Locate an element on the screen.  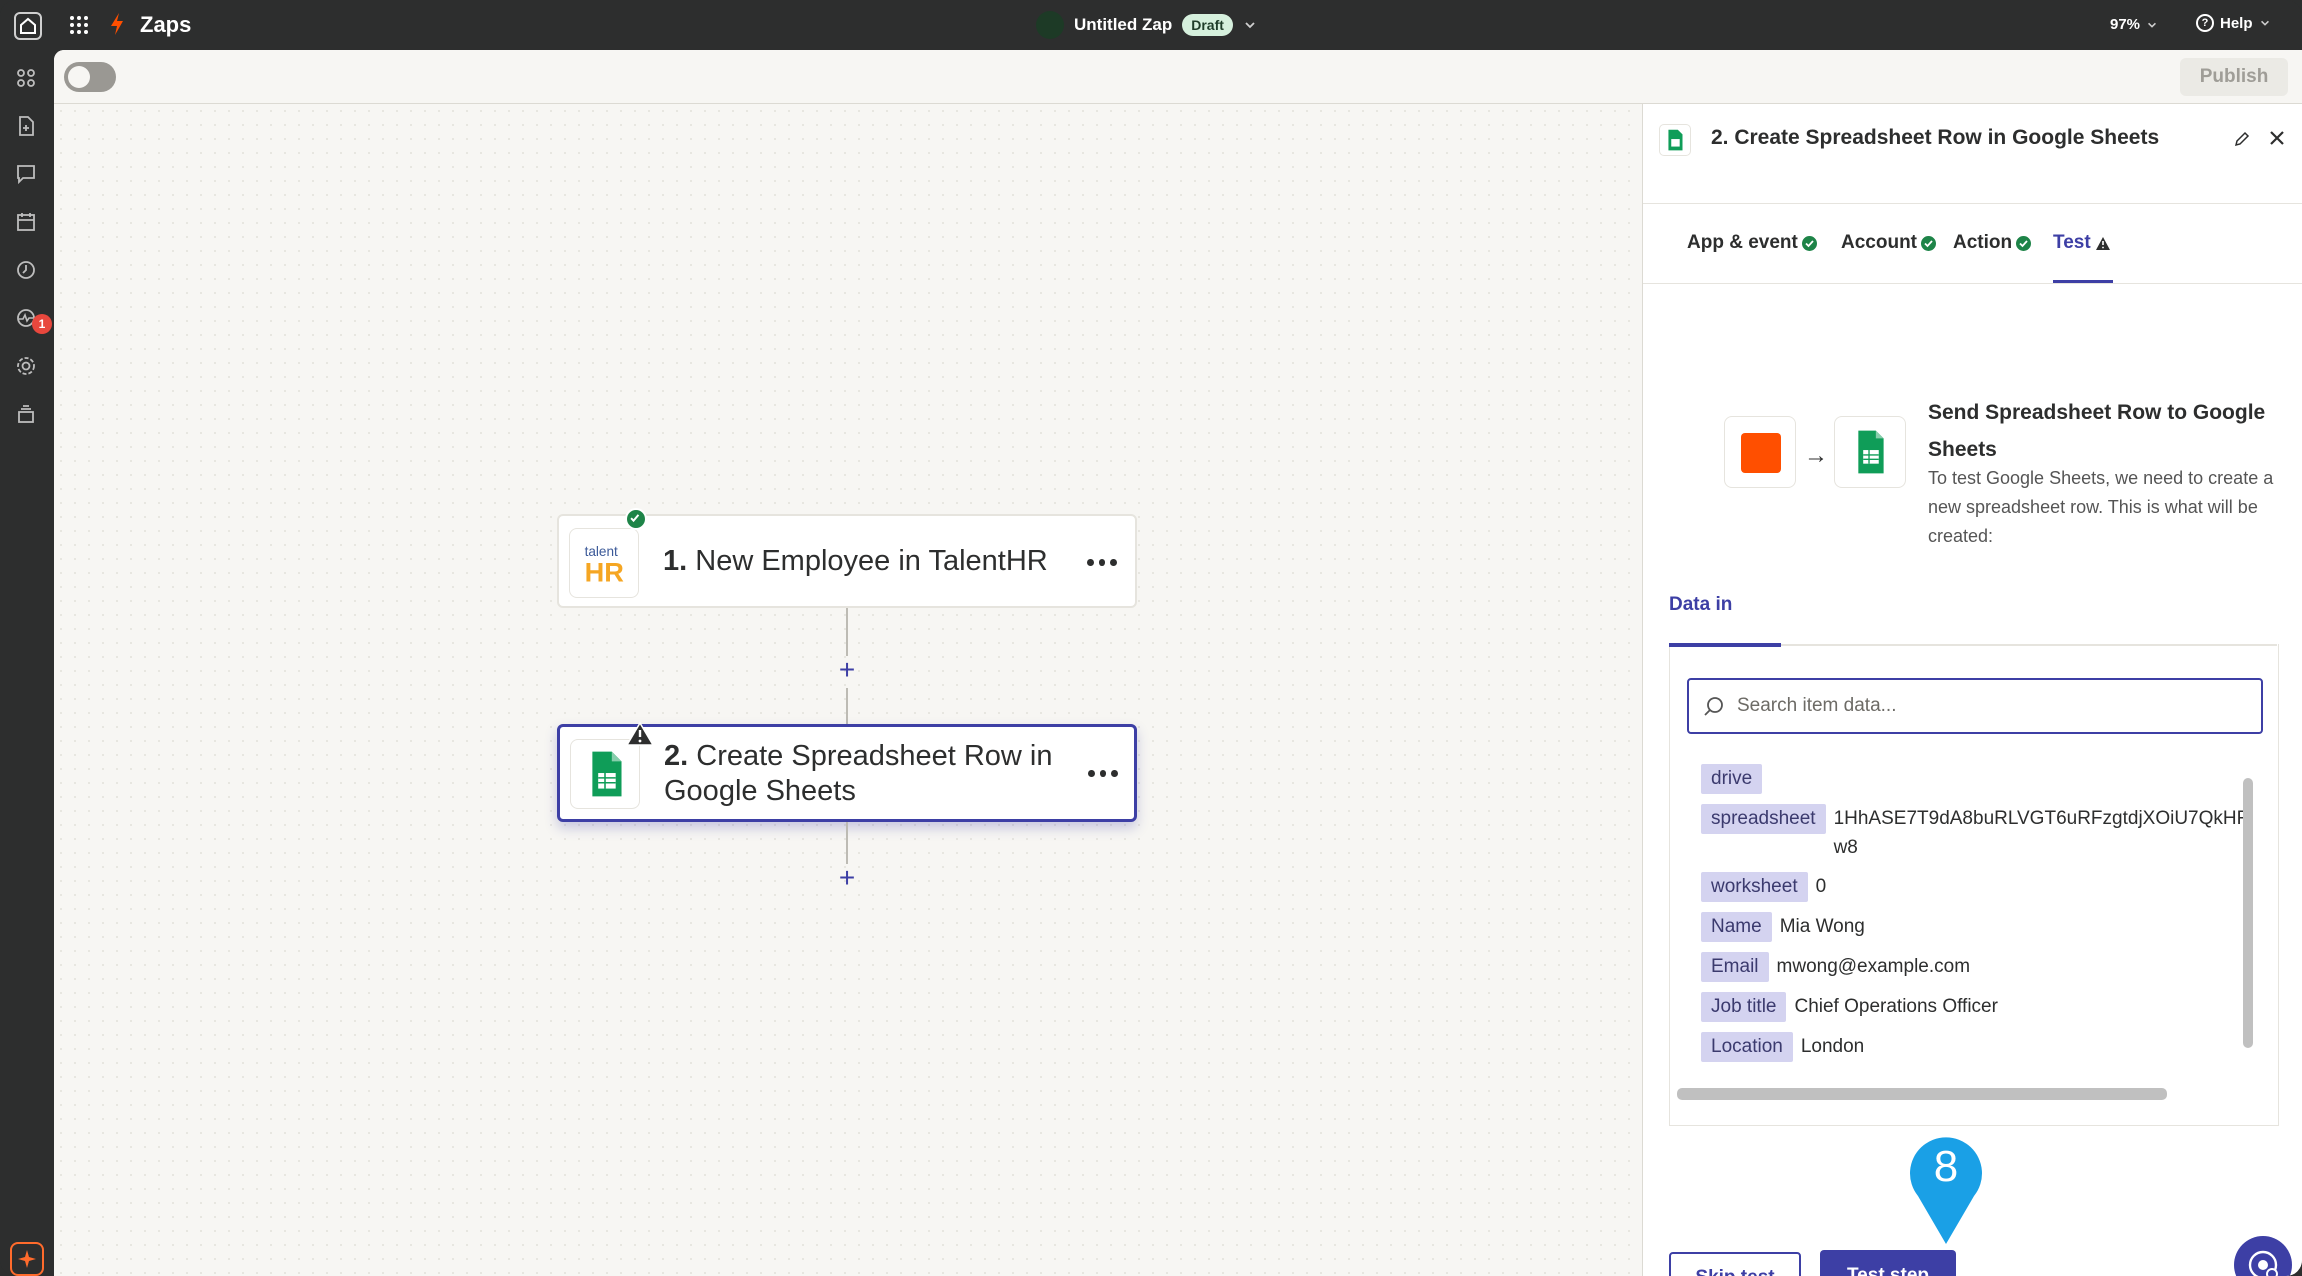
apps-icon is located at coordinates (26, 78).